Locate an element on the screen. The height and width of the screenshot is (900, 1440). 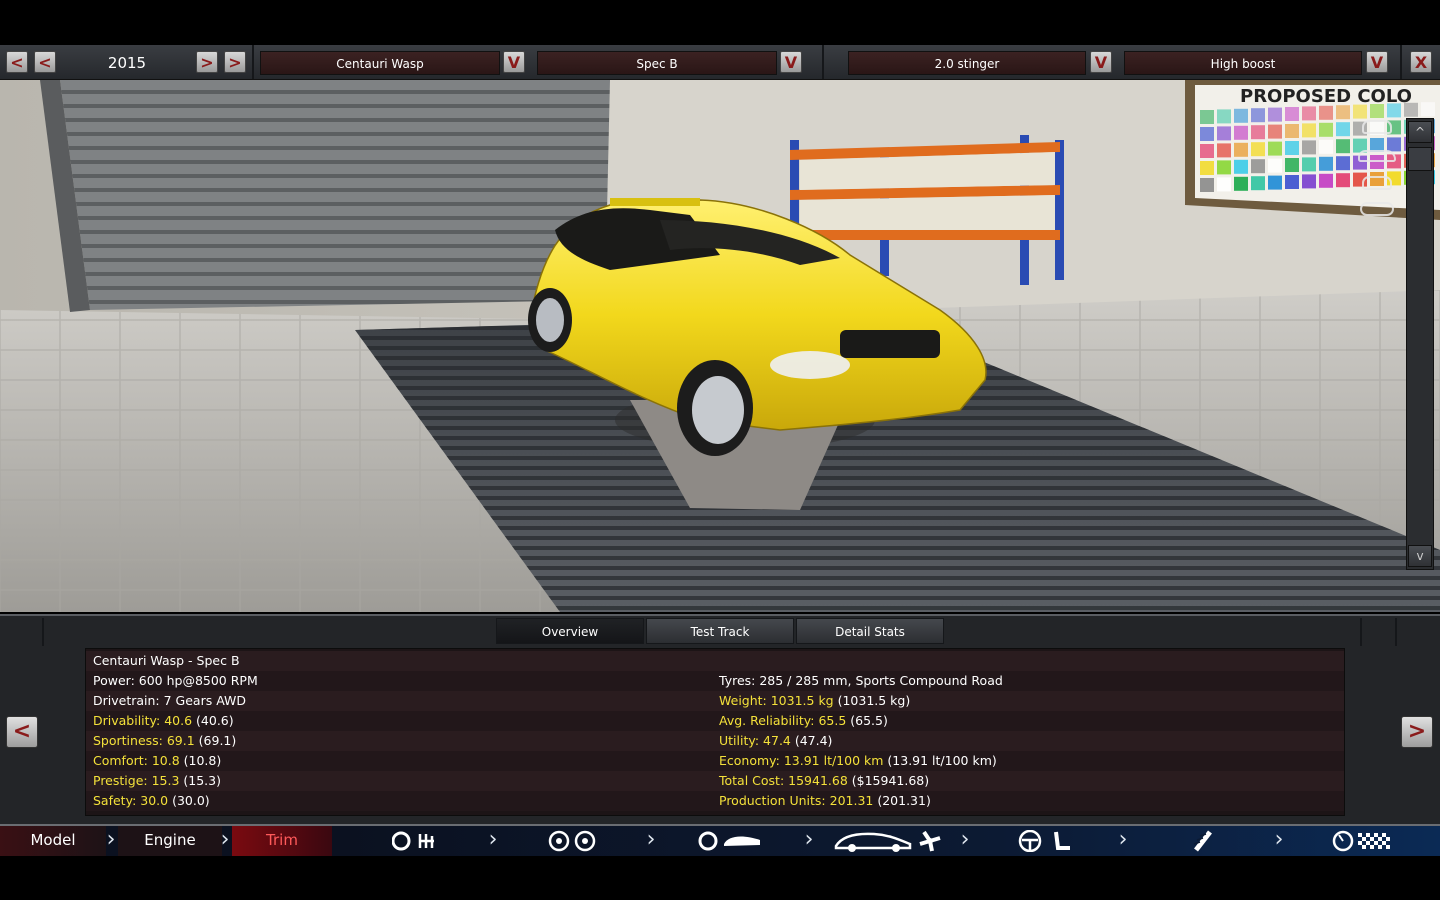
stat-safety: Safety: 30.0 (30.0) is located at coordinates (151, 800).